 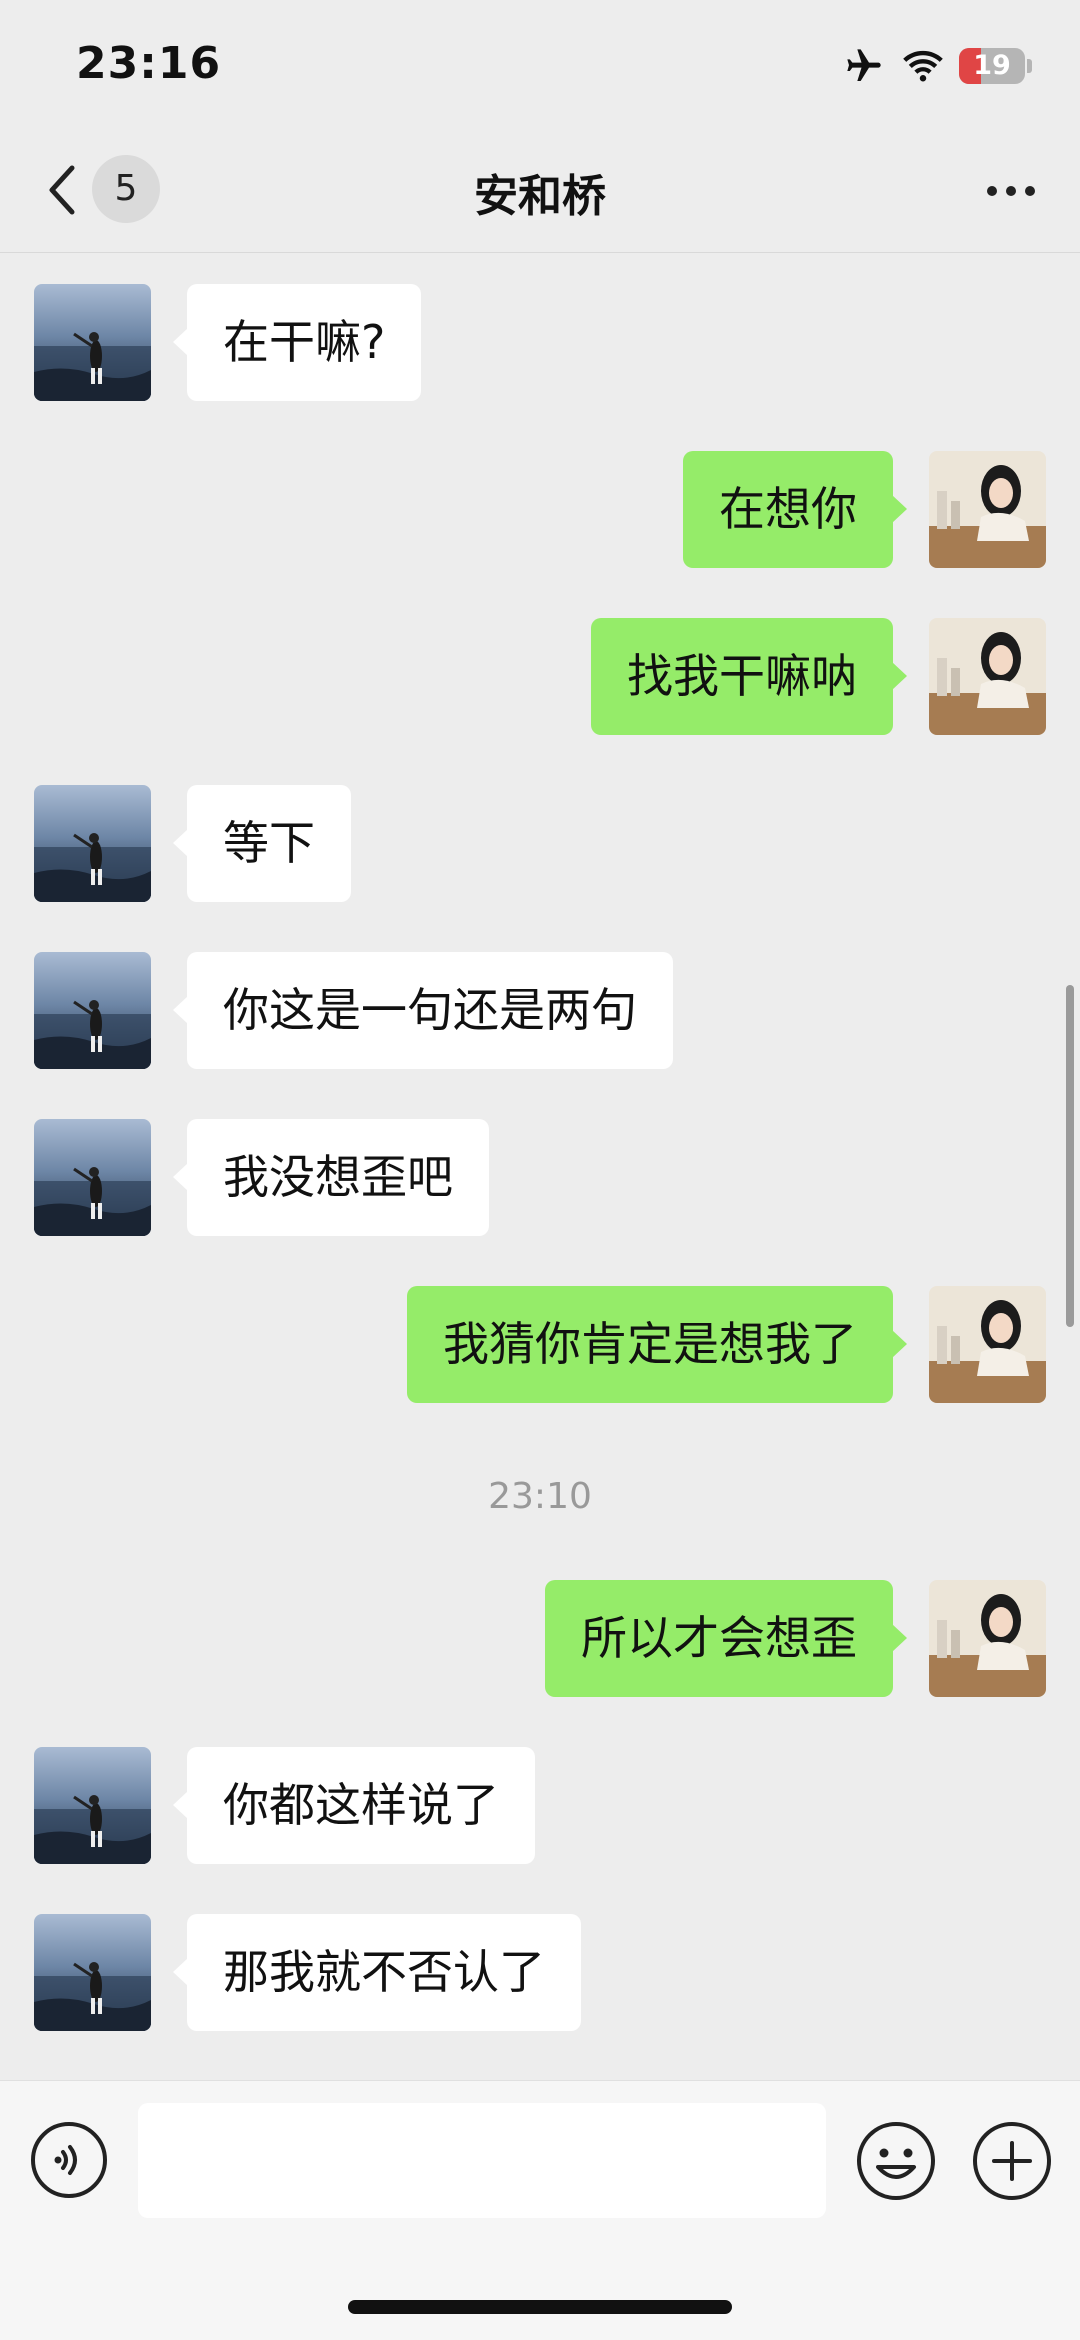 What do you see at coordinates (1012, 2161) in the screenshot?
I see `plus-icon` at bounding box center [1012, 2161].